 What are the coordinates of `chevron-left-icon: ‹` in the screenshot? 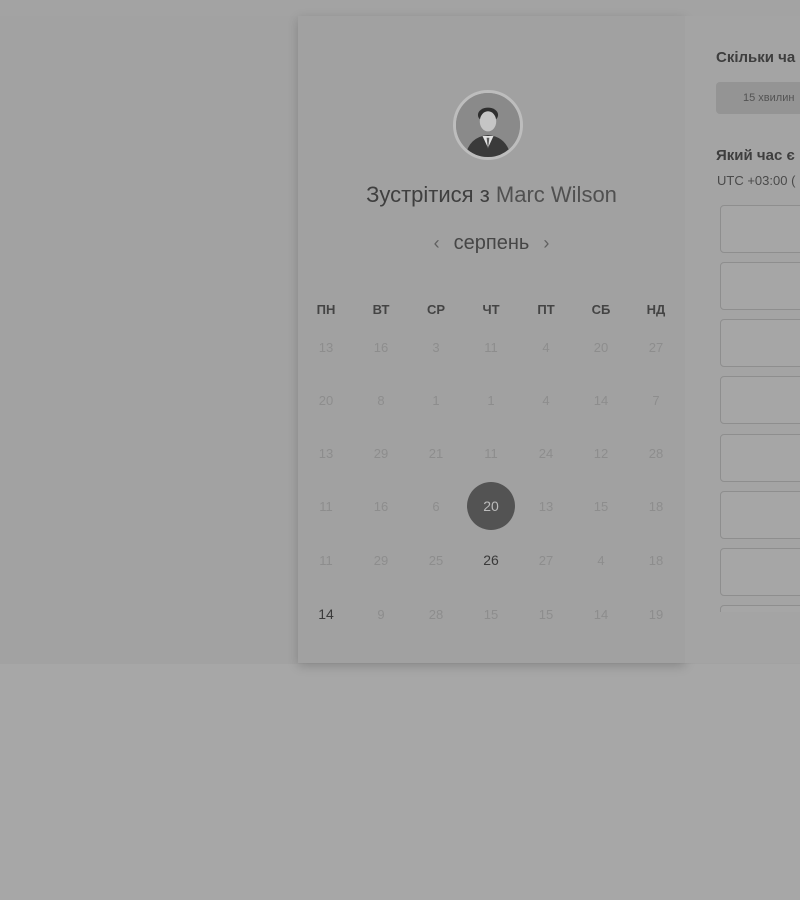 It's located at (437, 243).